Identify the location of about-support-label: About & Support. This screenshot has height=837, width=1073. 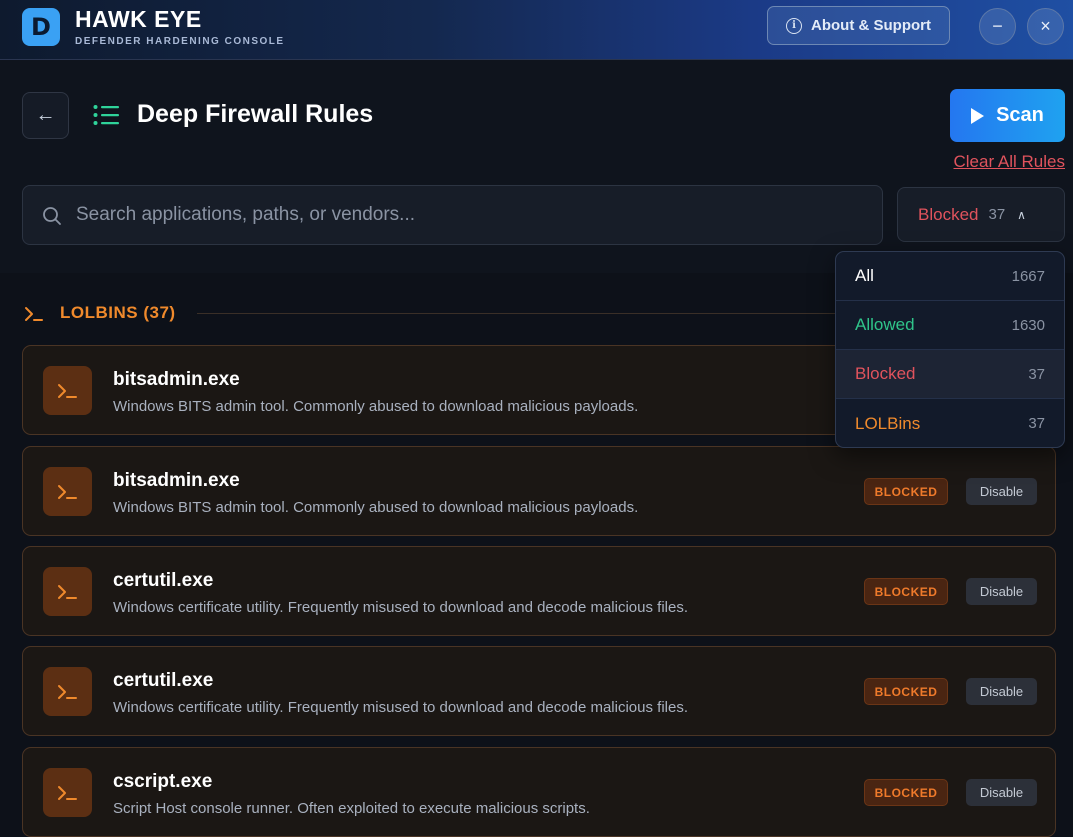
(871, 25).